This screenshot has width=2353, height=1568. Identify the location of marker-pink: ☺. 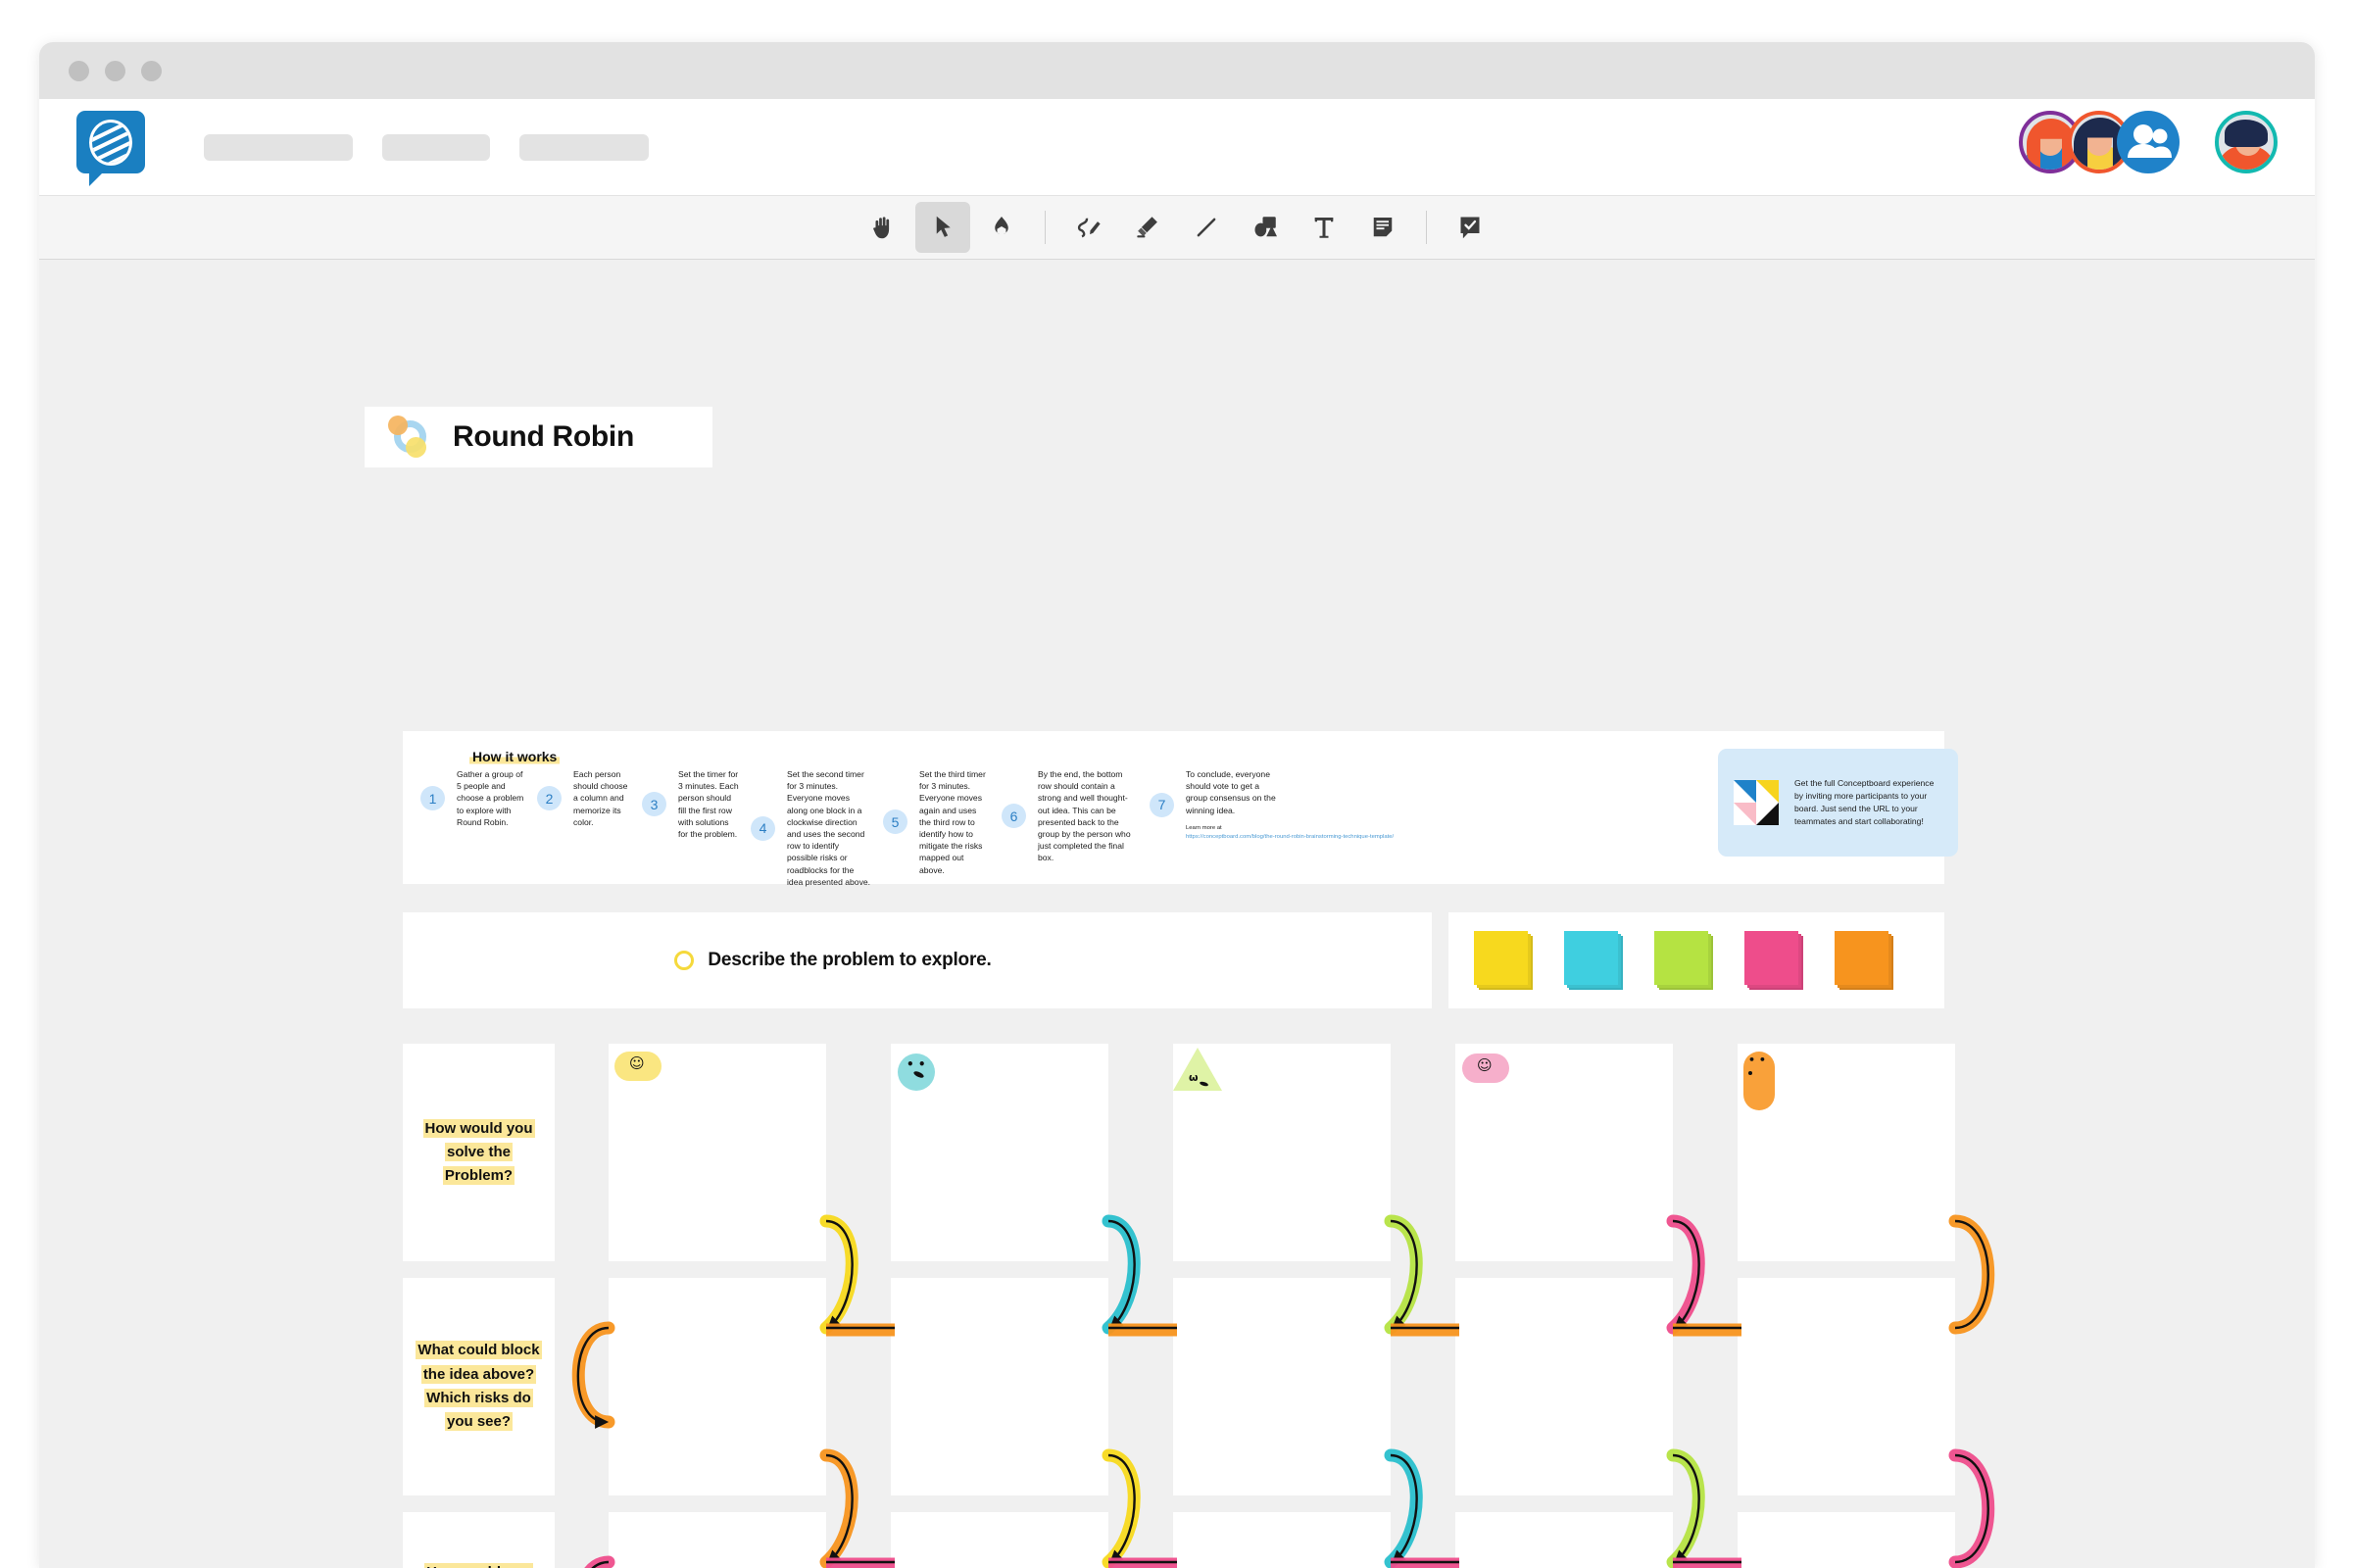
(1486, 1068).